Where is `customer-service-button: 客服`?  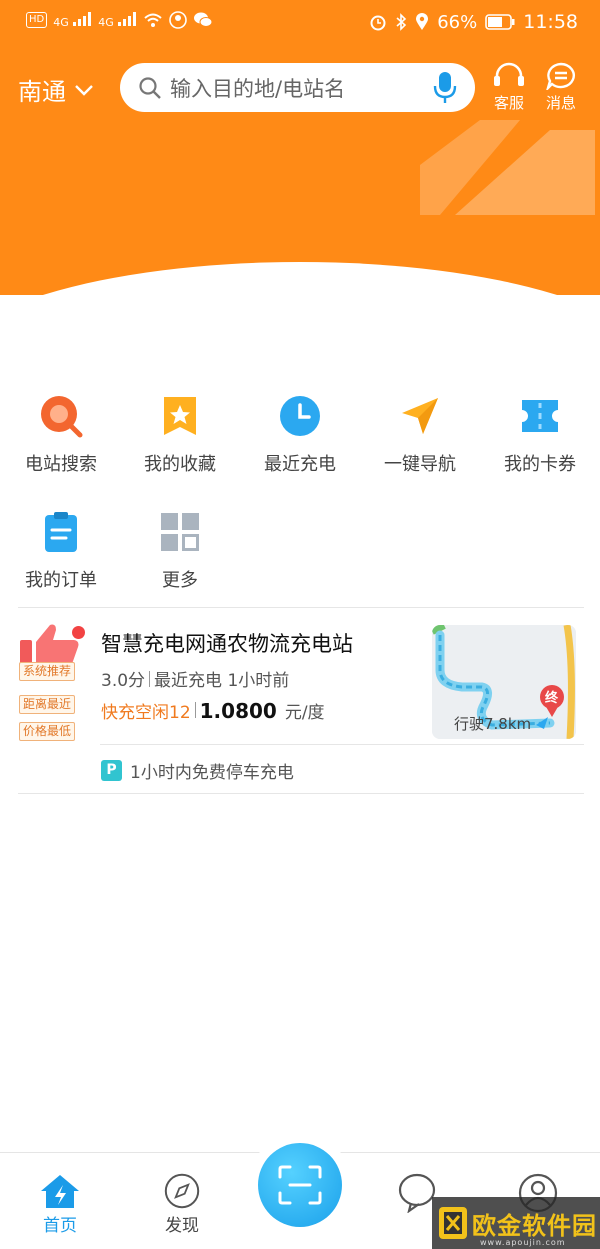 customer-service-button: 客服 is located at coordinates (509, 87).